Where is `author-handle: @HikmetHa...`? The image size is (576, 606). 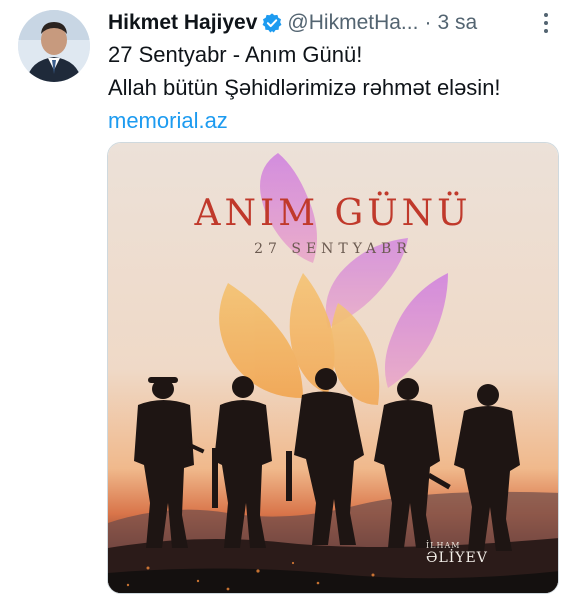
author-handle: @HikmetHa... is located at coordinates (352, 23).